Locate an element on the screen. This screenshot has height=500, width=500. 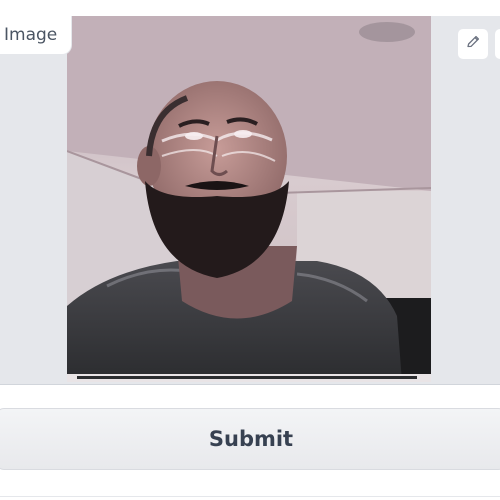
submit-button-label: Submit is located at coordinates (251, 439).